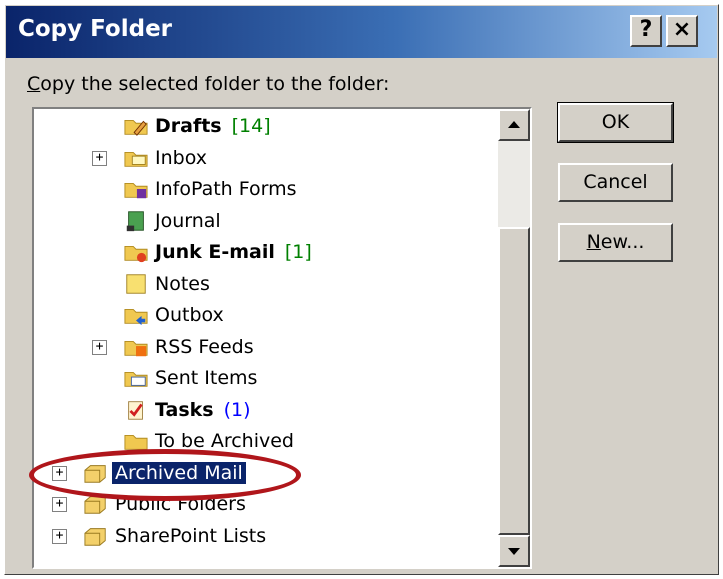 The image size is (723, 579). I want to click on arrow-up-icon, so click(514, 124).